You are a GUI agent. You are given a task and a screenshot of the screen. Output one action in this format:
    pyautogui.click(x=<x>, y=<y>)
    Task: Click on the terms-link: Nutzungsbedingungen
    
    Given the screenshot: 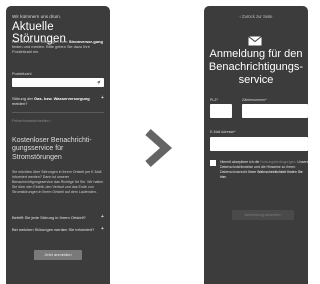 What is the action you would take?
    pyautogui.click(x=277, y=162)
    